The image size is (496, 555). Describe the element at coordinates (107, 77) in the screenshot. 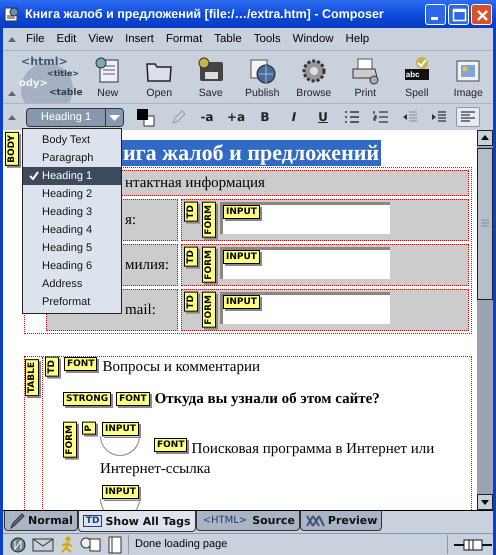

I see `toolbar-button: New` at that location.